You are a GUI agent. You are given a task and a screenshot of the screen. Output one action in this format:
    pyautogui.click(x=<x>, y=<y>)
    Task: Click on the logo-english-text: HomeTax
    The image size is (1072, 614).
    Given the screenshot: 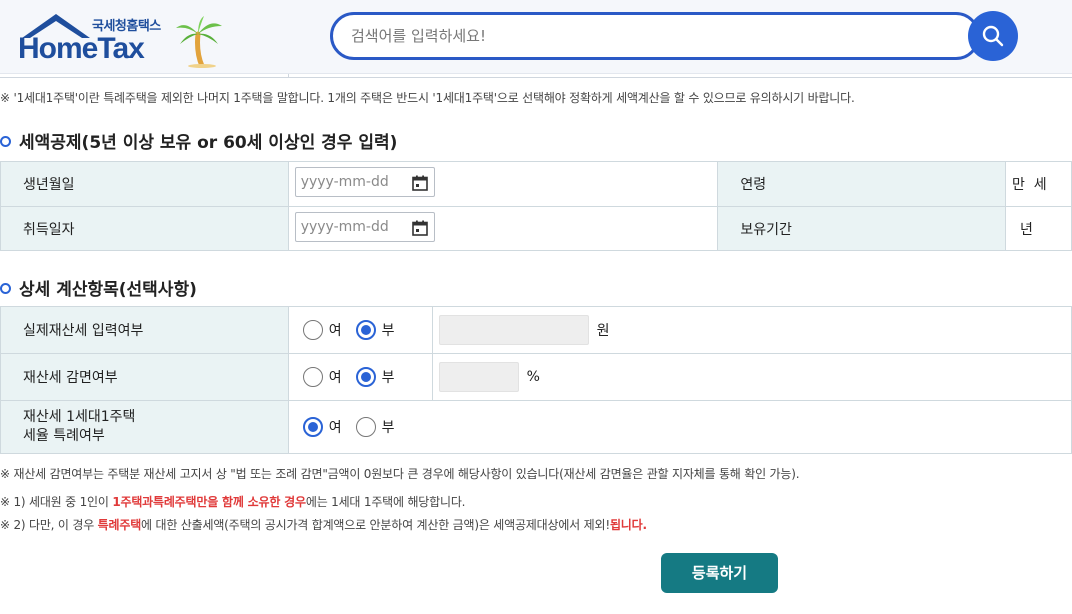 What is the action you would take?
    pyautogui.click(x=81, y=48)
    